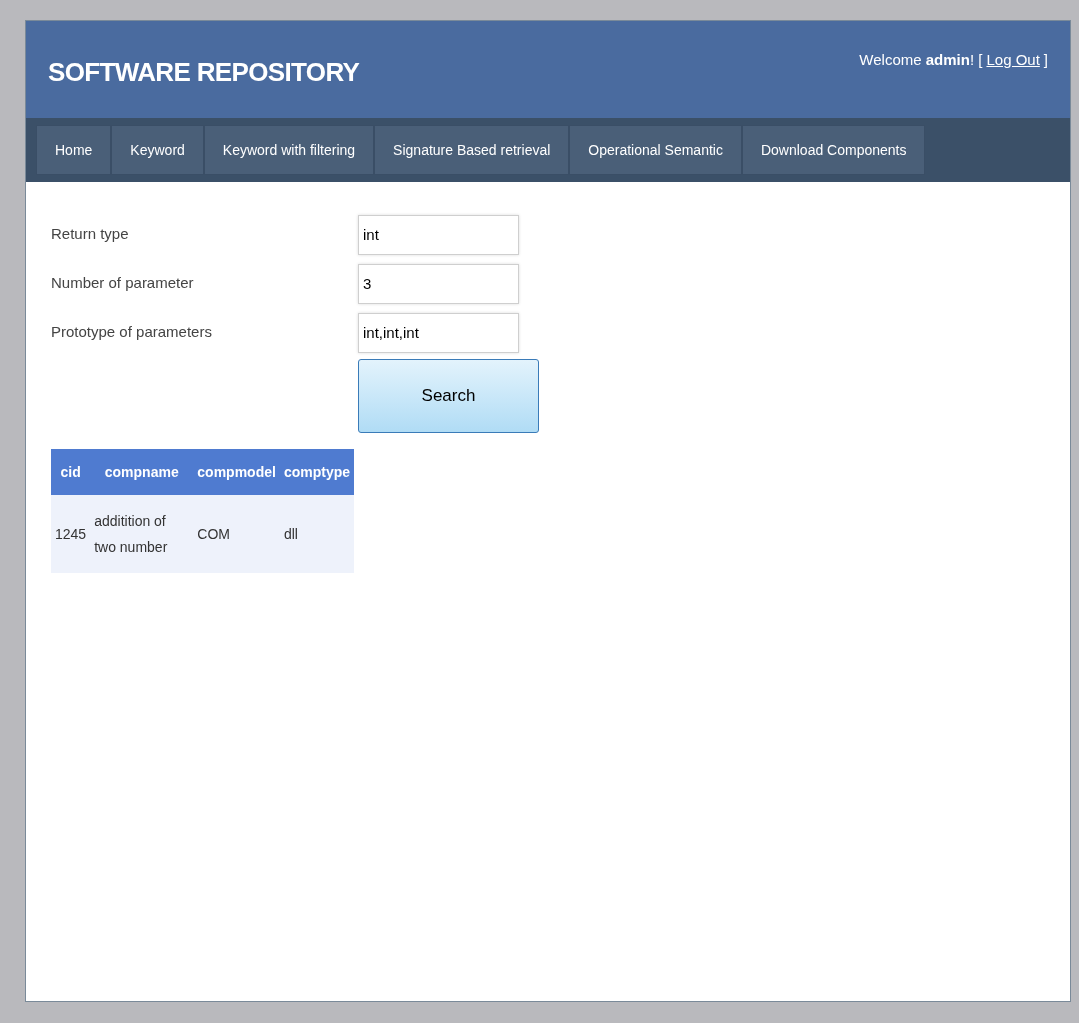  Describe the element at coordinates (472, 150) in the screenshot. I see `nav-tab: Signature Based retrieval` at that location.